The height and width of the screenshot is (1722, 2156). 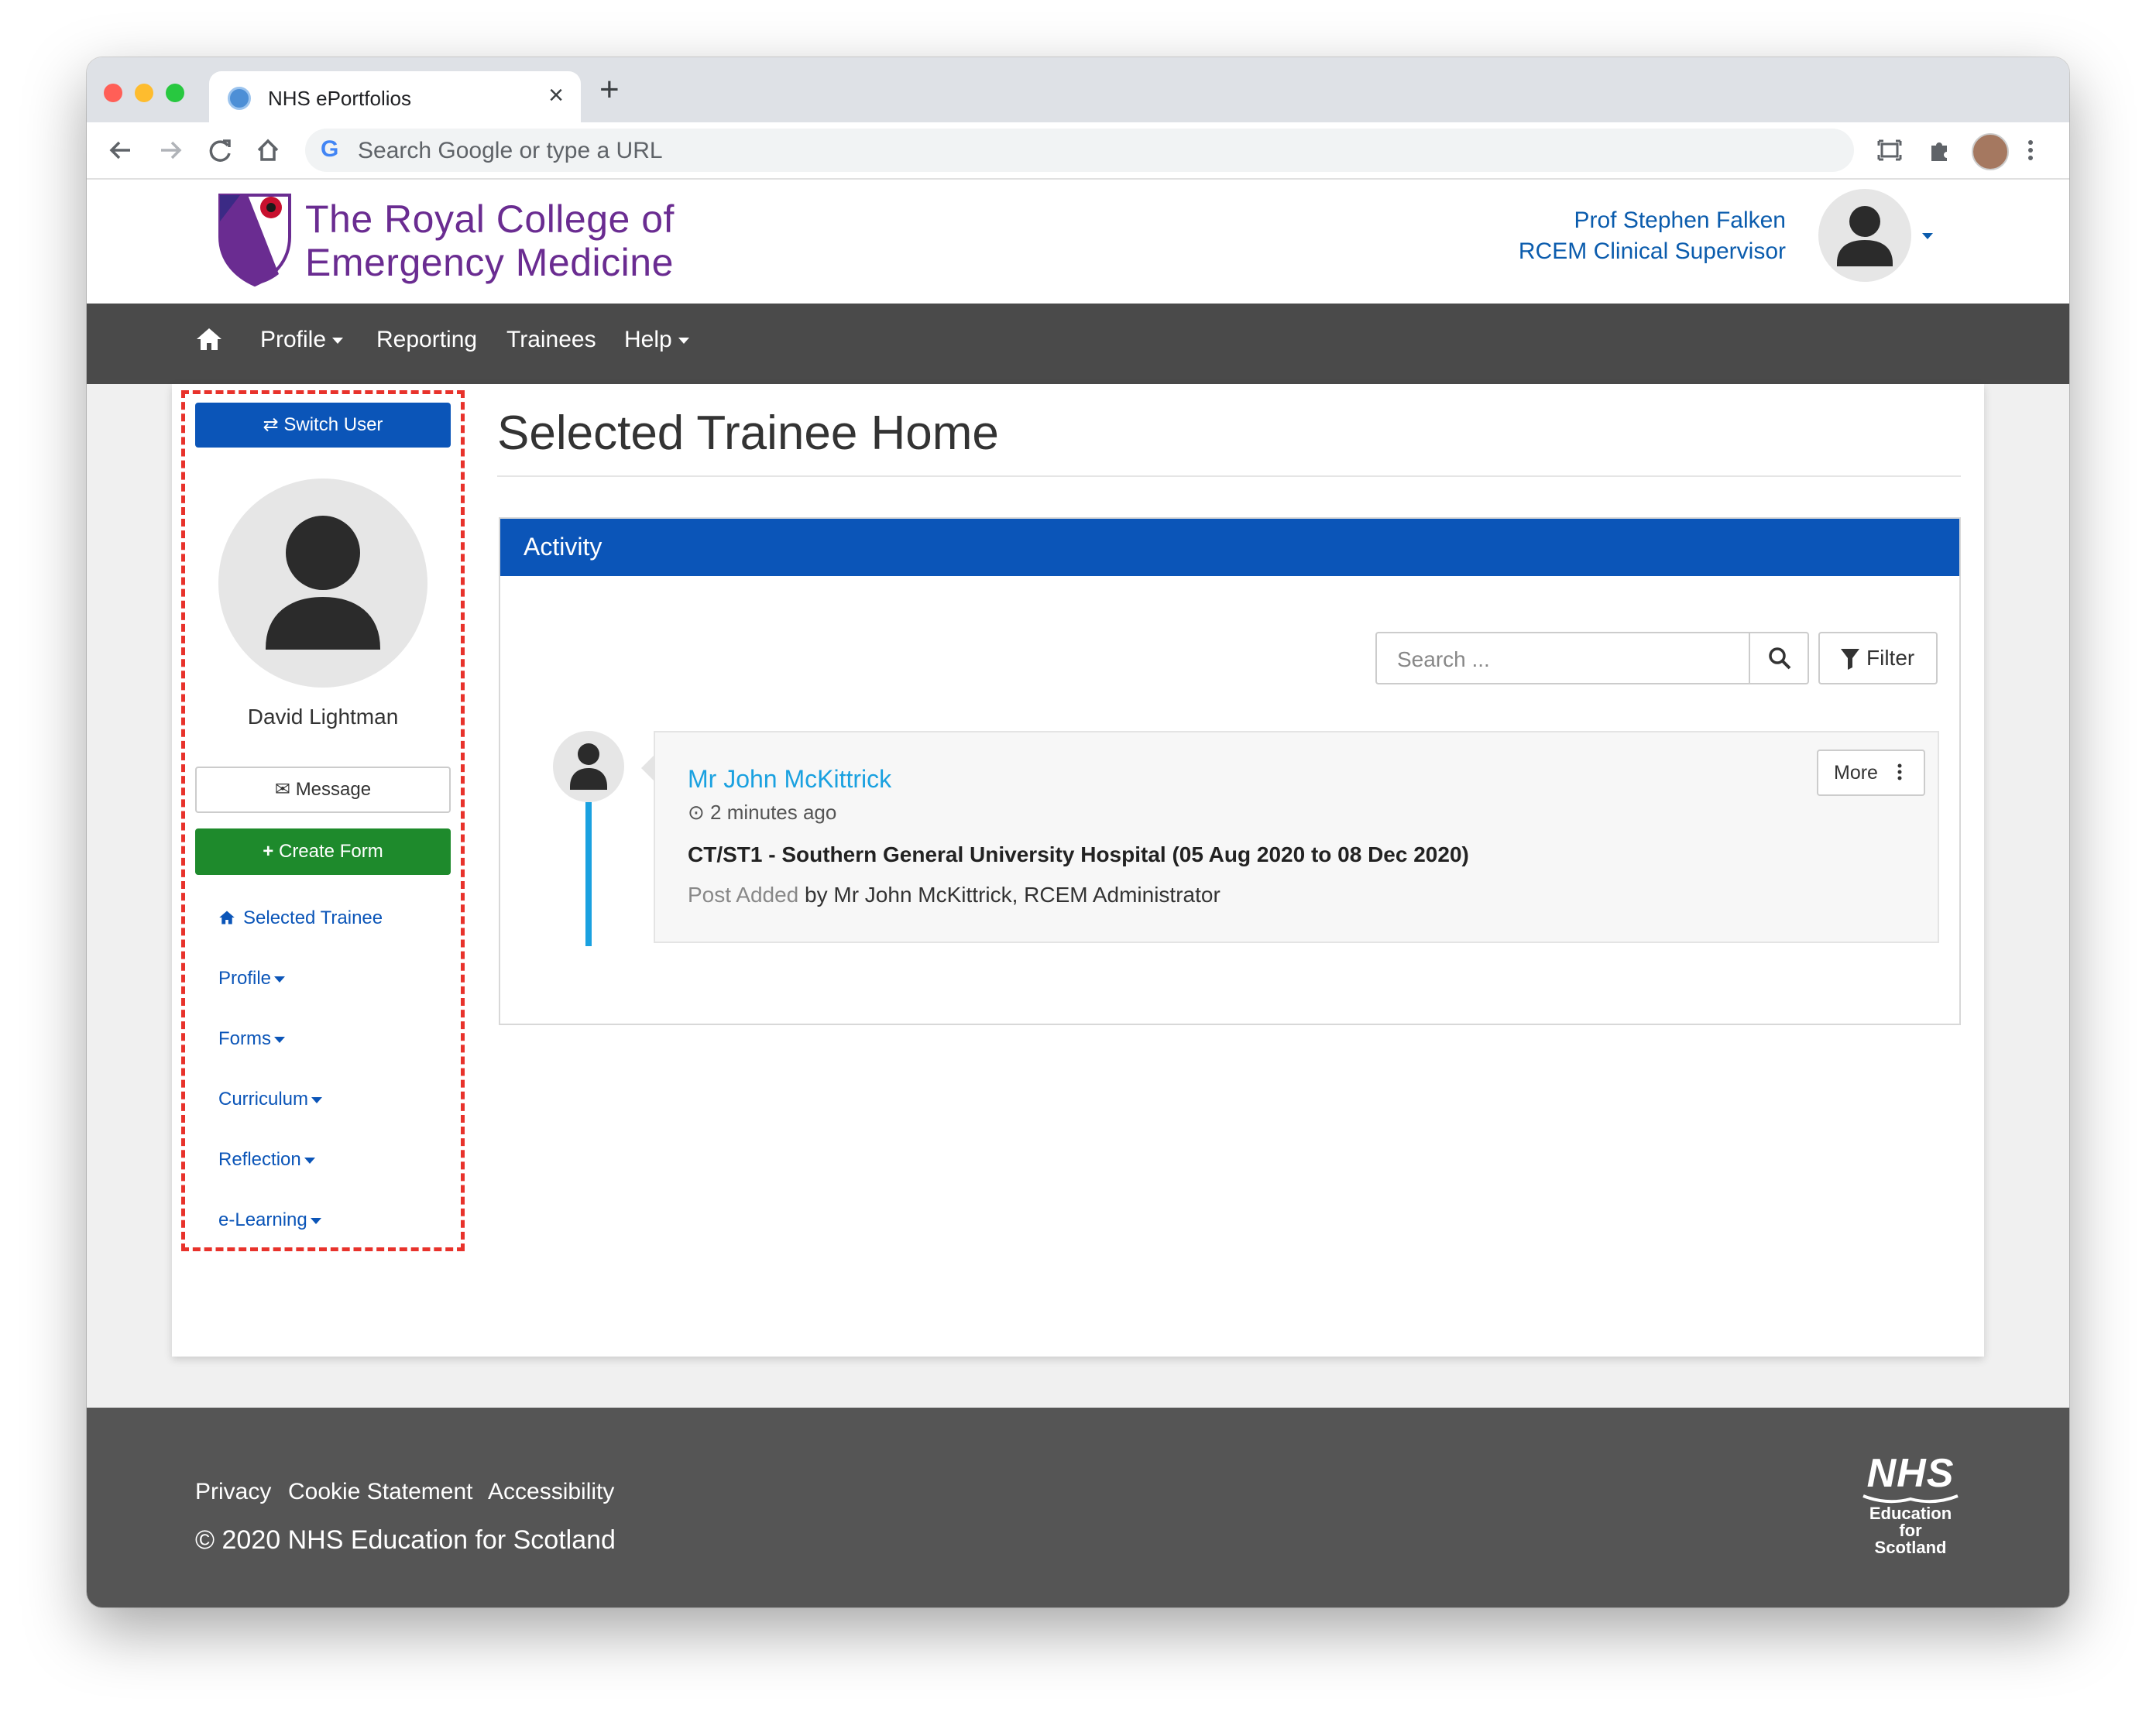 What do you see at coordinates (1890, 155) in the screenshot?
I see `screenshot-icon` at bounding box center [1890, 155].